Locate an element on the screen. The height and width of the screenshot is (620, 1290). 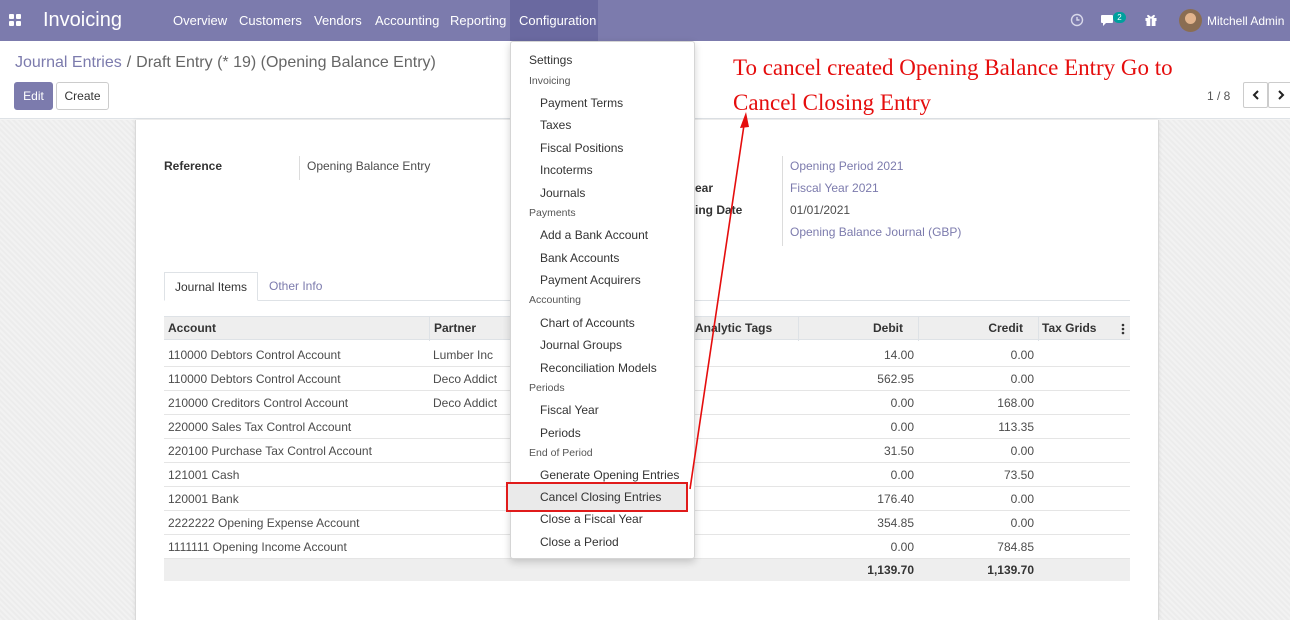
annotation-line-2: Cancel Closing Entry is located at coordinates (832, 102).